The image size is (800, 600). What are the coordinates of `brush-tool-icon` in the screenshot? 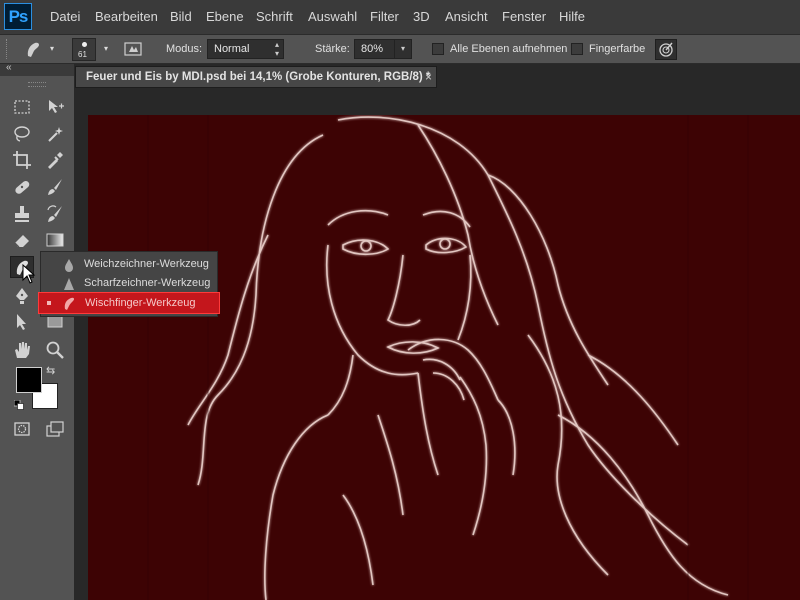 It's located at (55, 187).